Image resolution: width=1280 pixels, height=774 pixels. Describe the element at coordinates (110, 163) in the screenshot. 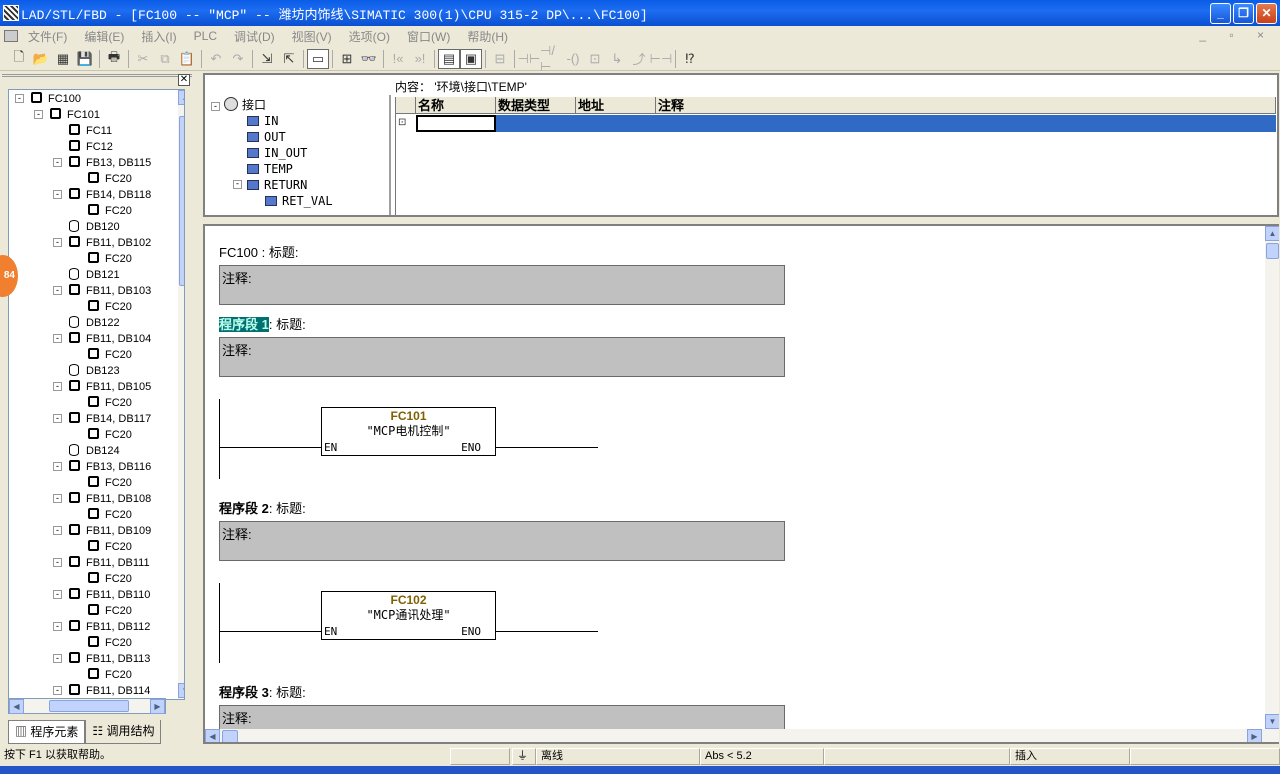

I see `tree-node: FB13, DB115` at that location.